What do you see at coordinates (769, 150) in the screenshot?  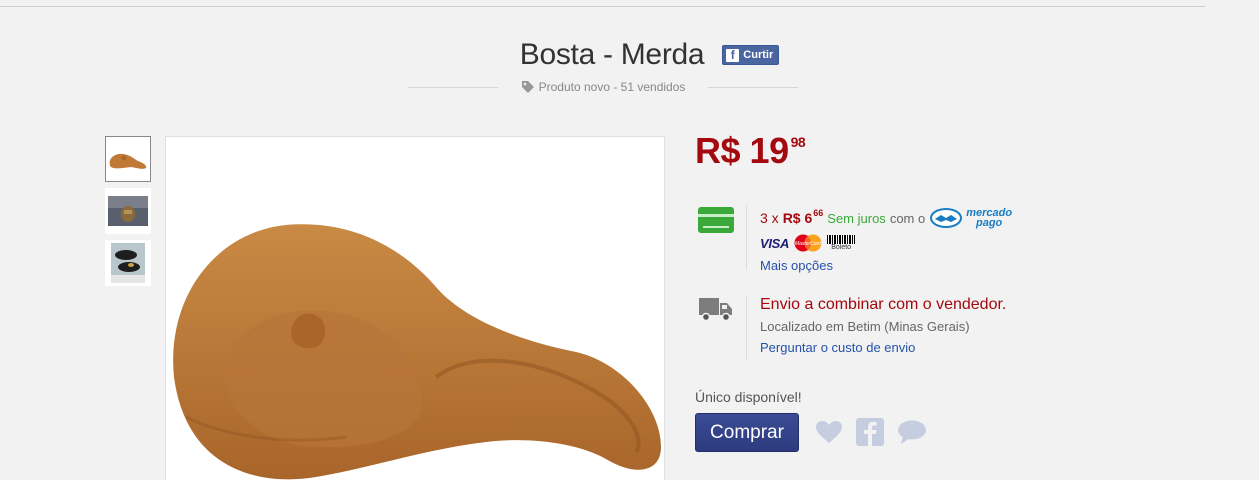 I see `price-whole: 19` at bounding box center [769, 150].